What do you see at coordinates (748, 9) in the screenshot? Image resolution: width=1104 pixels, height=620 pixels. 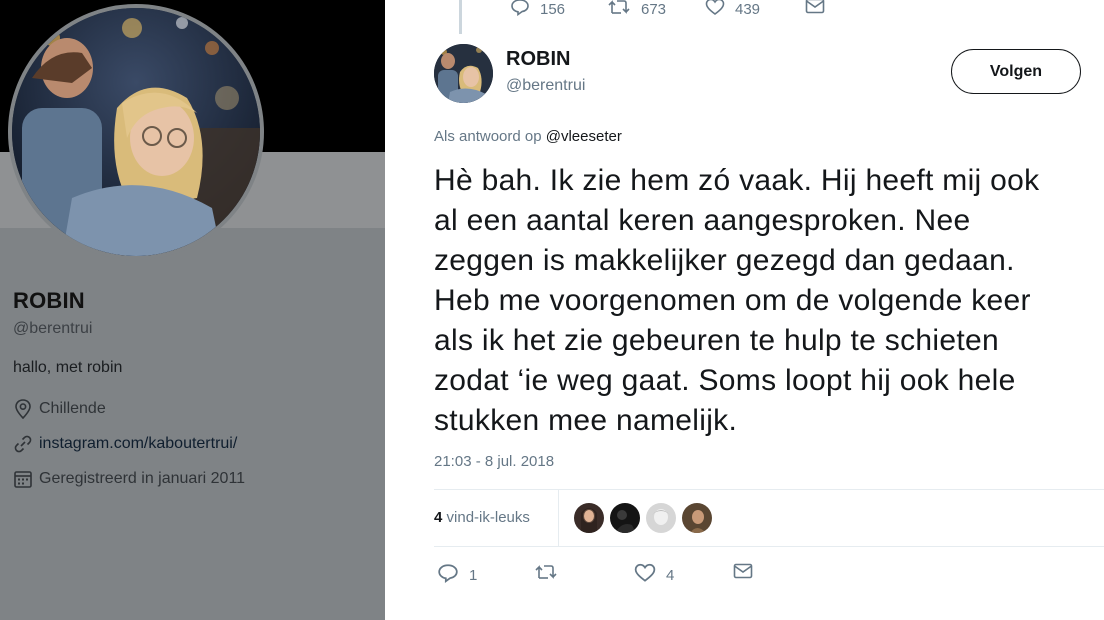 I see `like-count: 439` at bounding box center [748, 9].